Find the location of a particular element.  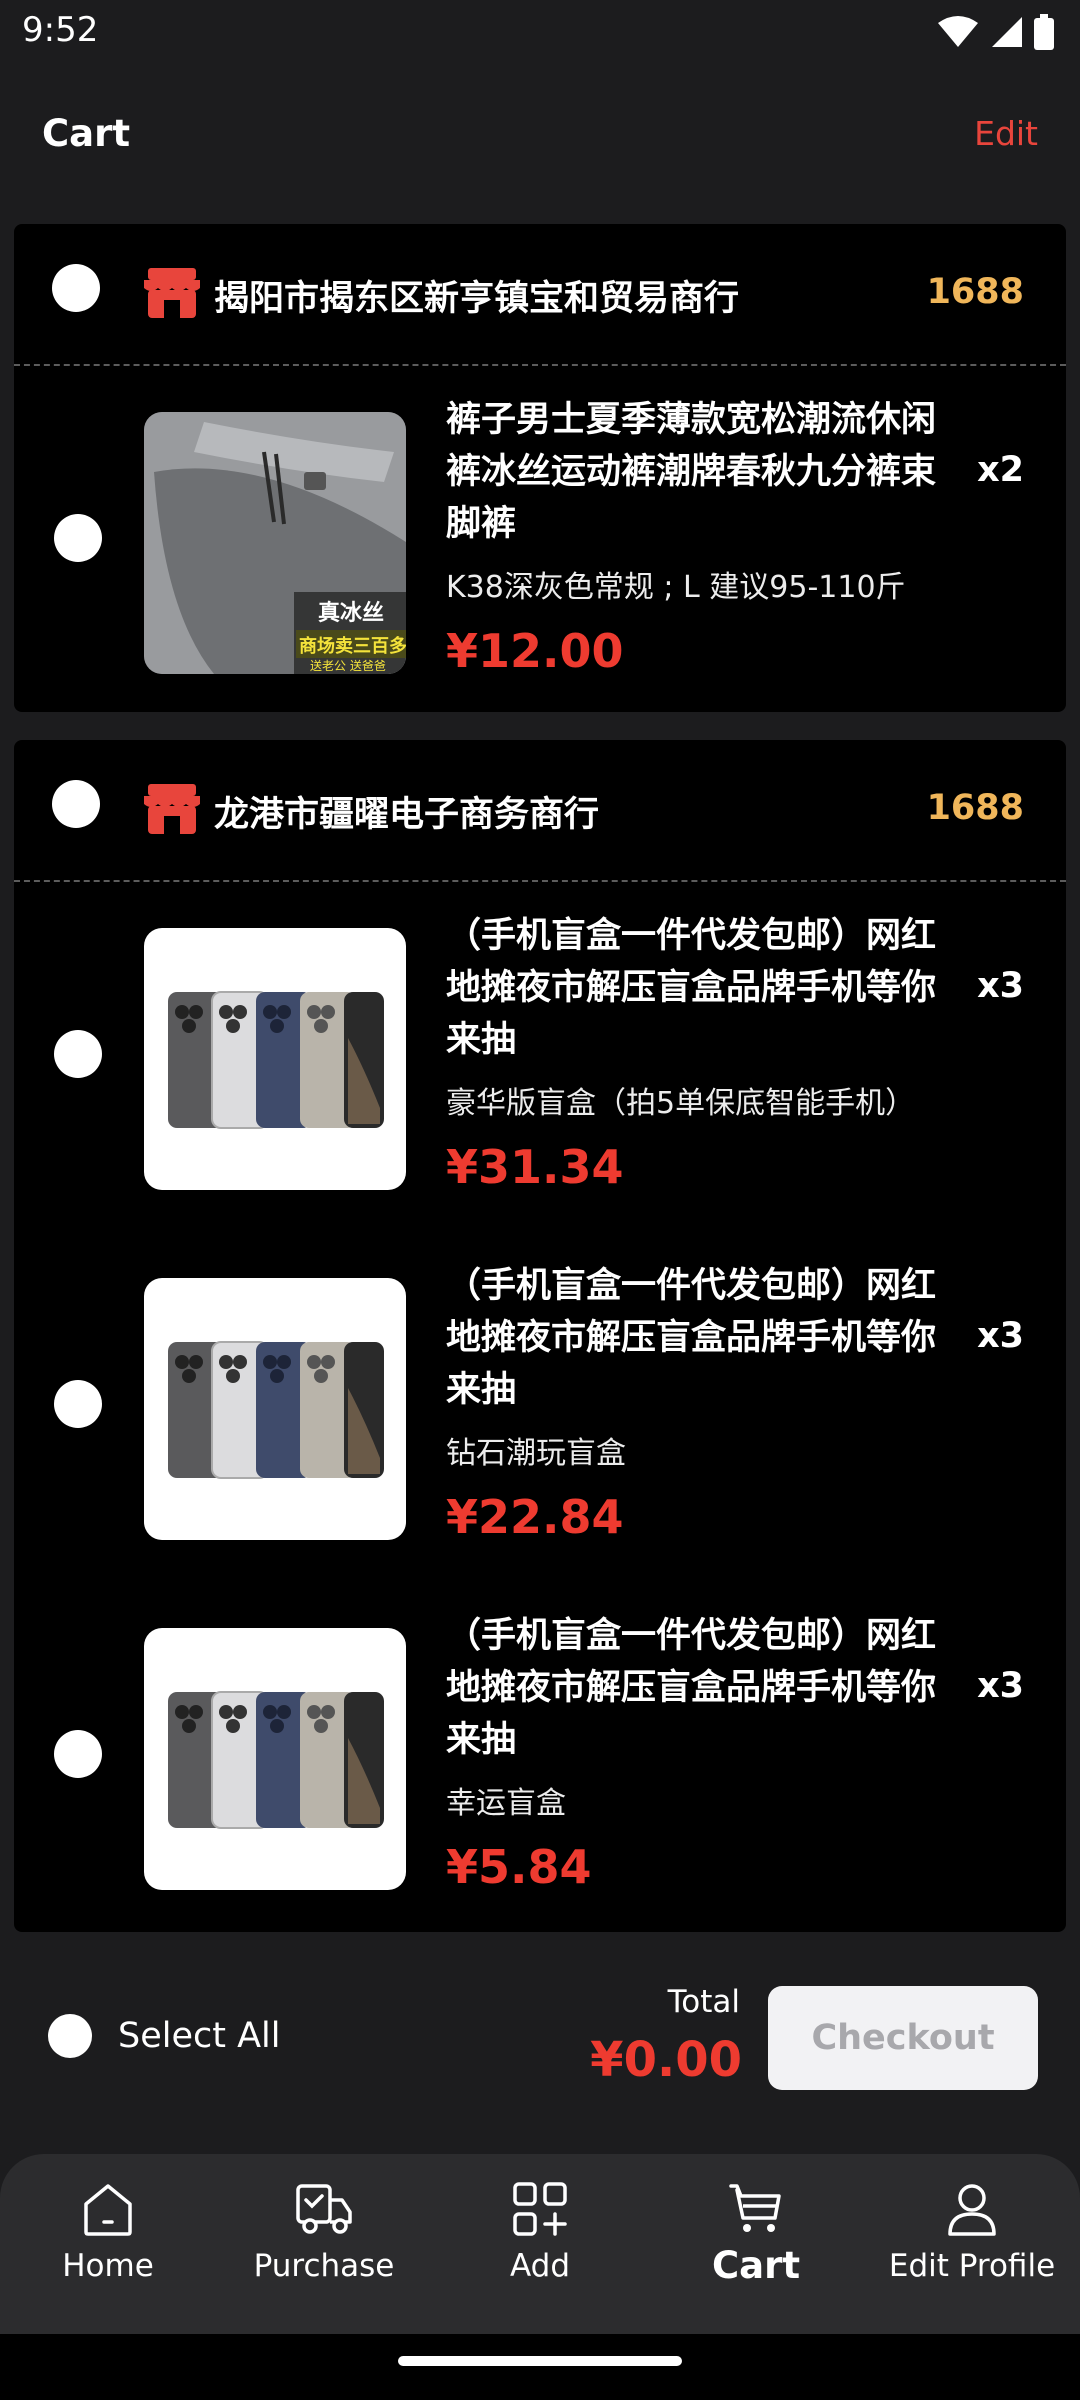

nav-item-edit-profile: Edit Profile is located at coordinates (972, 2232).